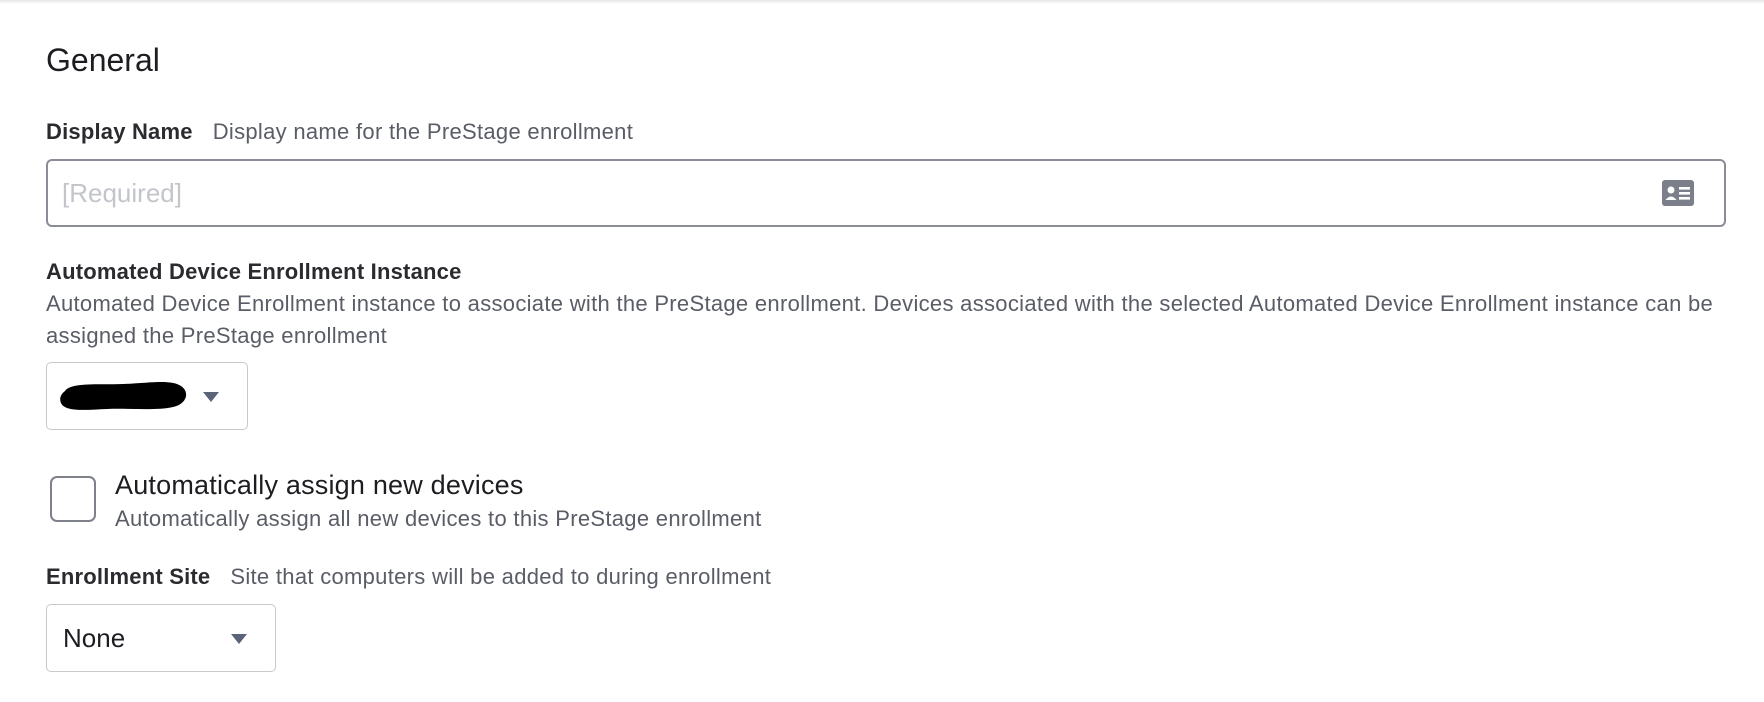 Image resolution: width=1764 pixels, height=702 pixels. What do you see at coordinates (886, 193) in the screenshot?
I see `display-name-input` at bounding box center [886, 193].